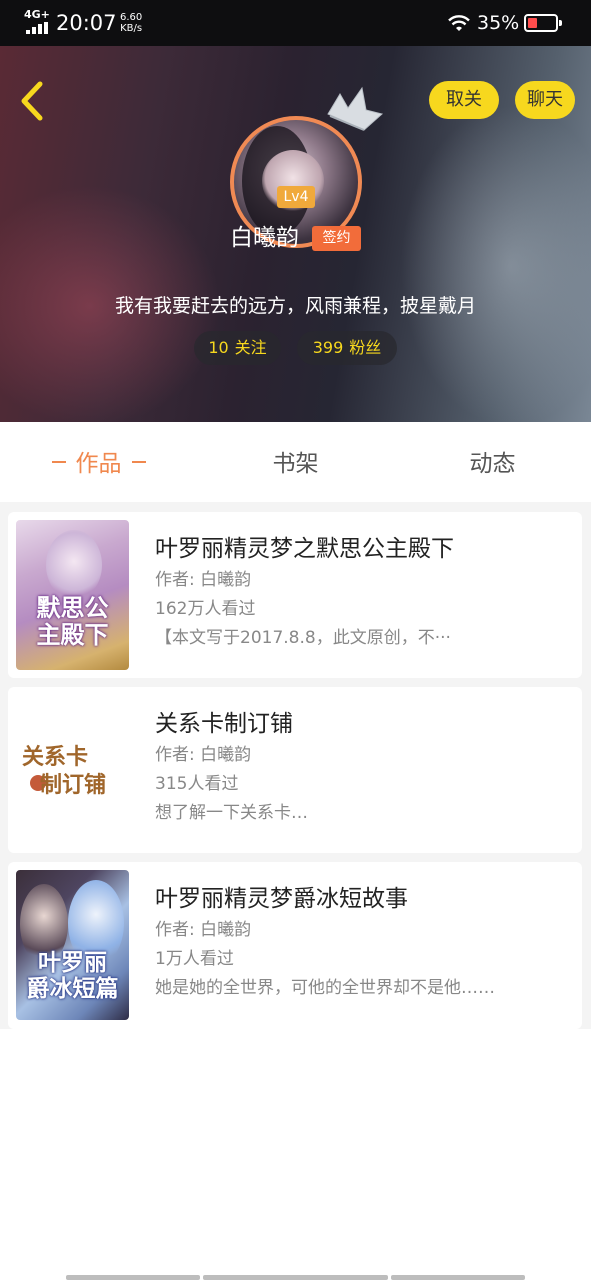 The width and height of the screenshot is (591, 1280). I want to click on book-cover: 叶罗丽 爵冰短篇, so click(72, 945).